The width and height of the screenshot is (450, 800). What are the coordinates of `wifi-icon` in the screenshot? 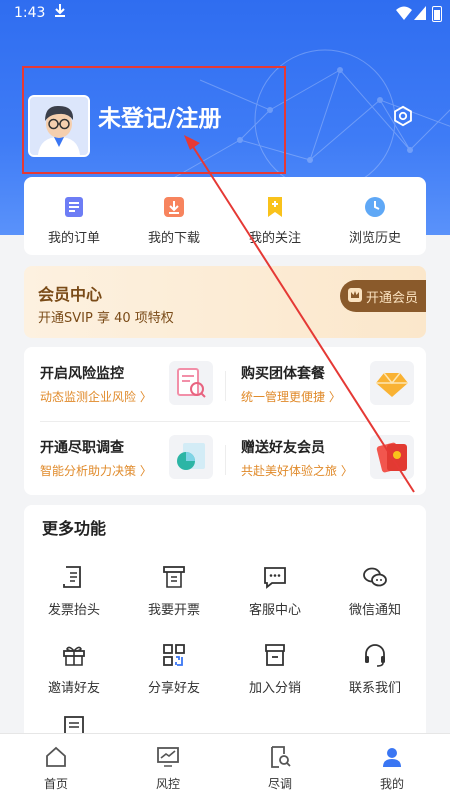 It's located at (404, 13).